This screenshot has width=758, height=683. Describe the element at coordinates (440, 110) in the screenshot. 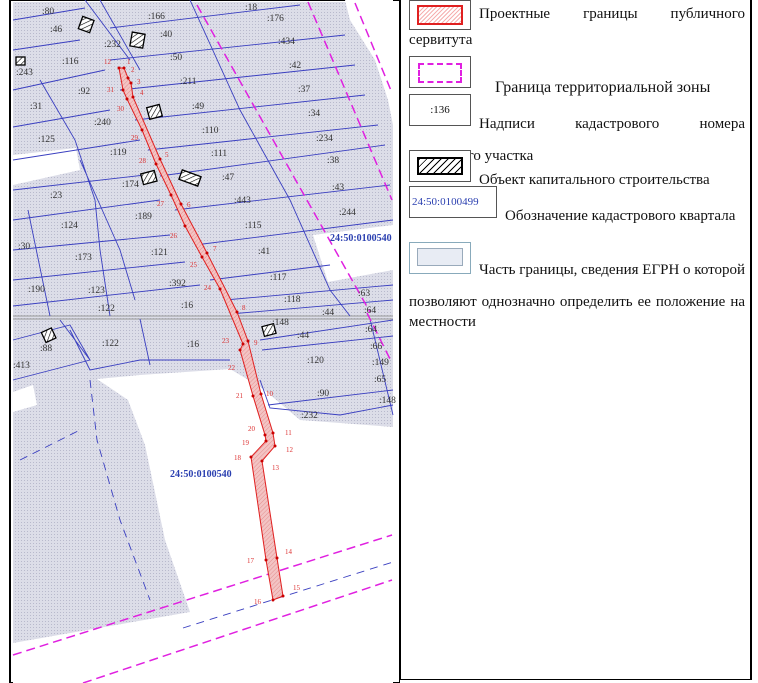

I see `parcel-number-sample: :136` at that location.